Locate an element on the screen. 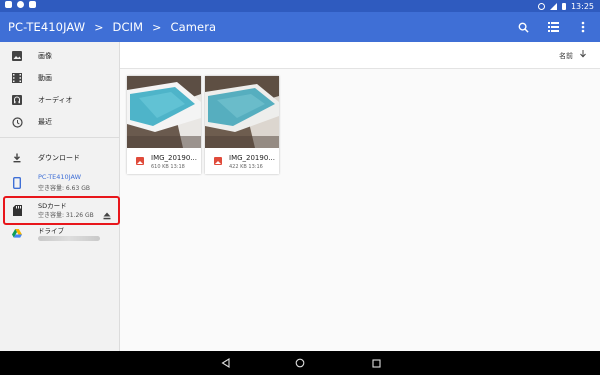 This screenshot has width=600, height=375. sort-bar: 名前 is located at coordinates (360, 55).